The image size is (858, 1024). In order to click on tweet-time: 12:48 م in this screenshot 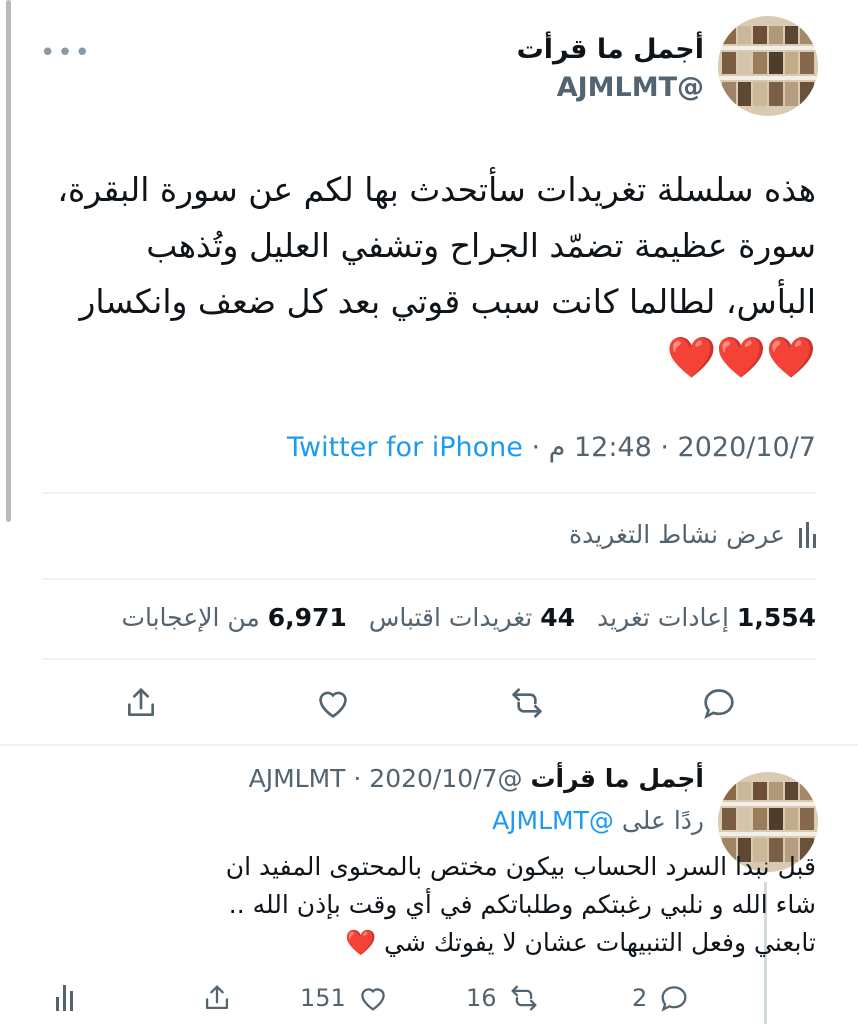, I will do `click(600, 447)`.